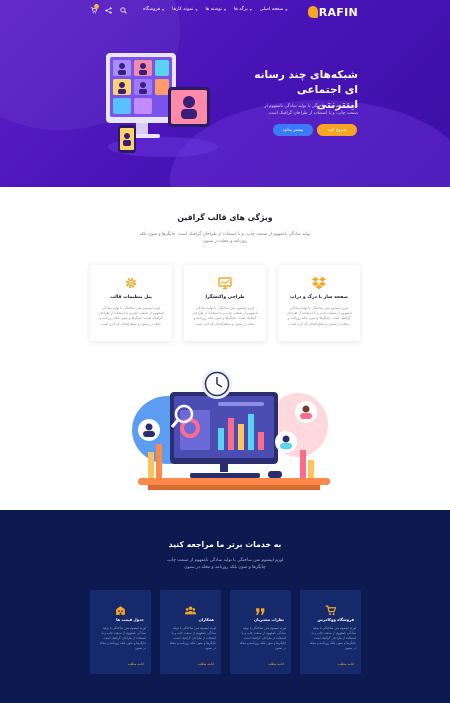 The image size is (450, 703). What do you see at coordinates (312, 12) in the screenshot?
I see `logo-mark-icon` at bounding box center [312, 12].